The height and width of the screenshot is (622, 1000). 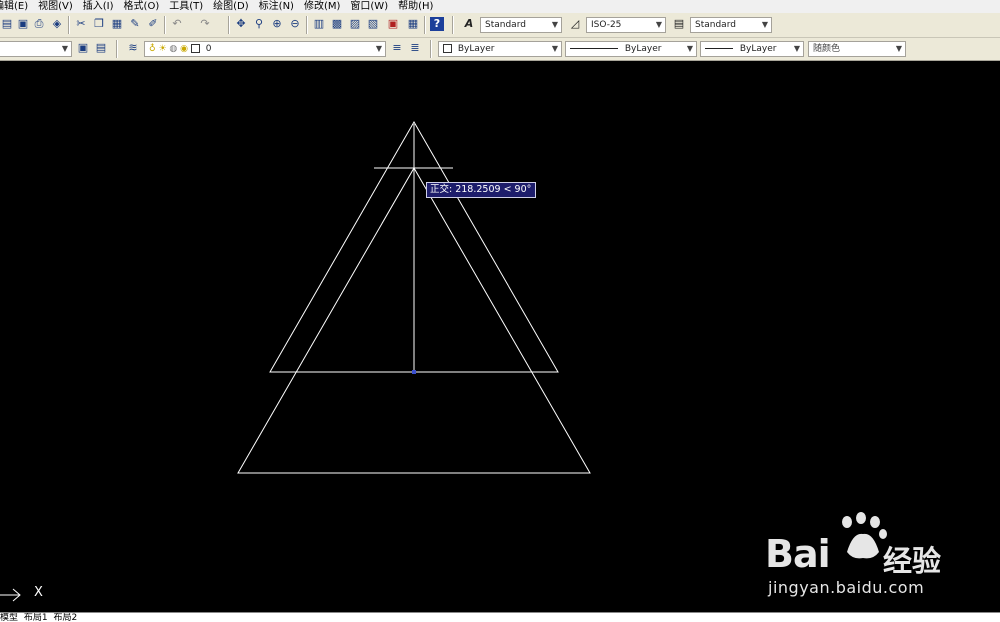 I want to click on linetype-select: ByLayer ▼, so click(x=631, y=49).